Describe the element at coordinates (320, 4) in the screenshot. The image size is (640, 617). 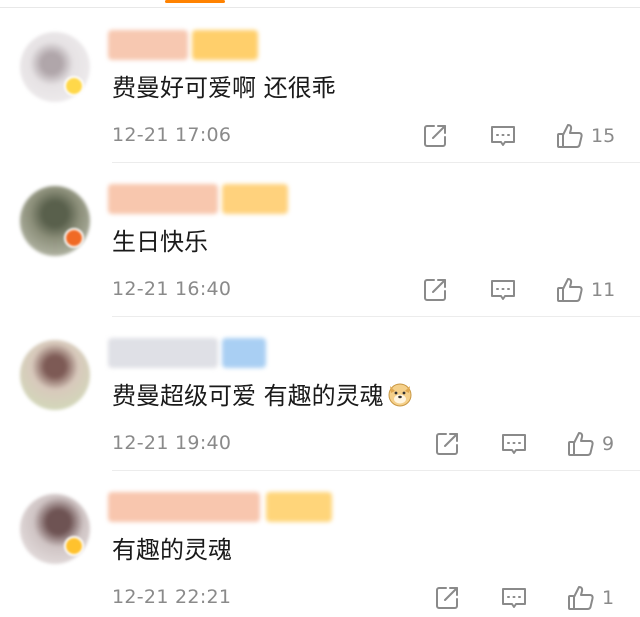
I see `top-tab-bar` at that location.